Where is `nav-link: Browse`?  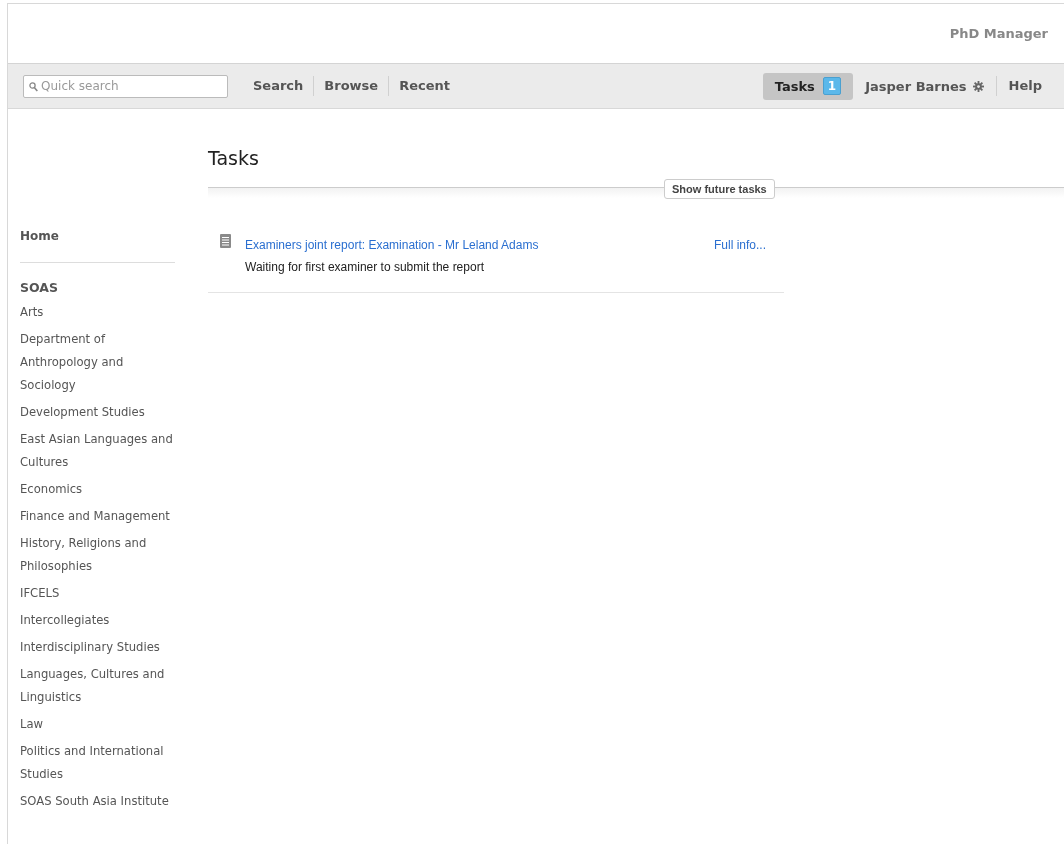 nav-link: Browse is located at coordinates (351, 86).